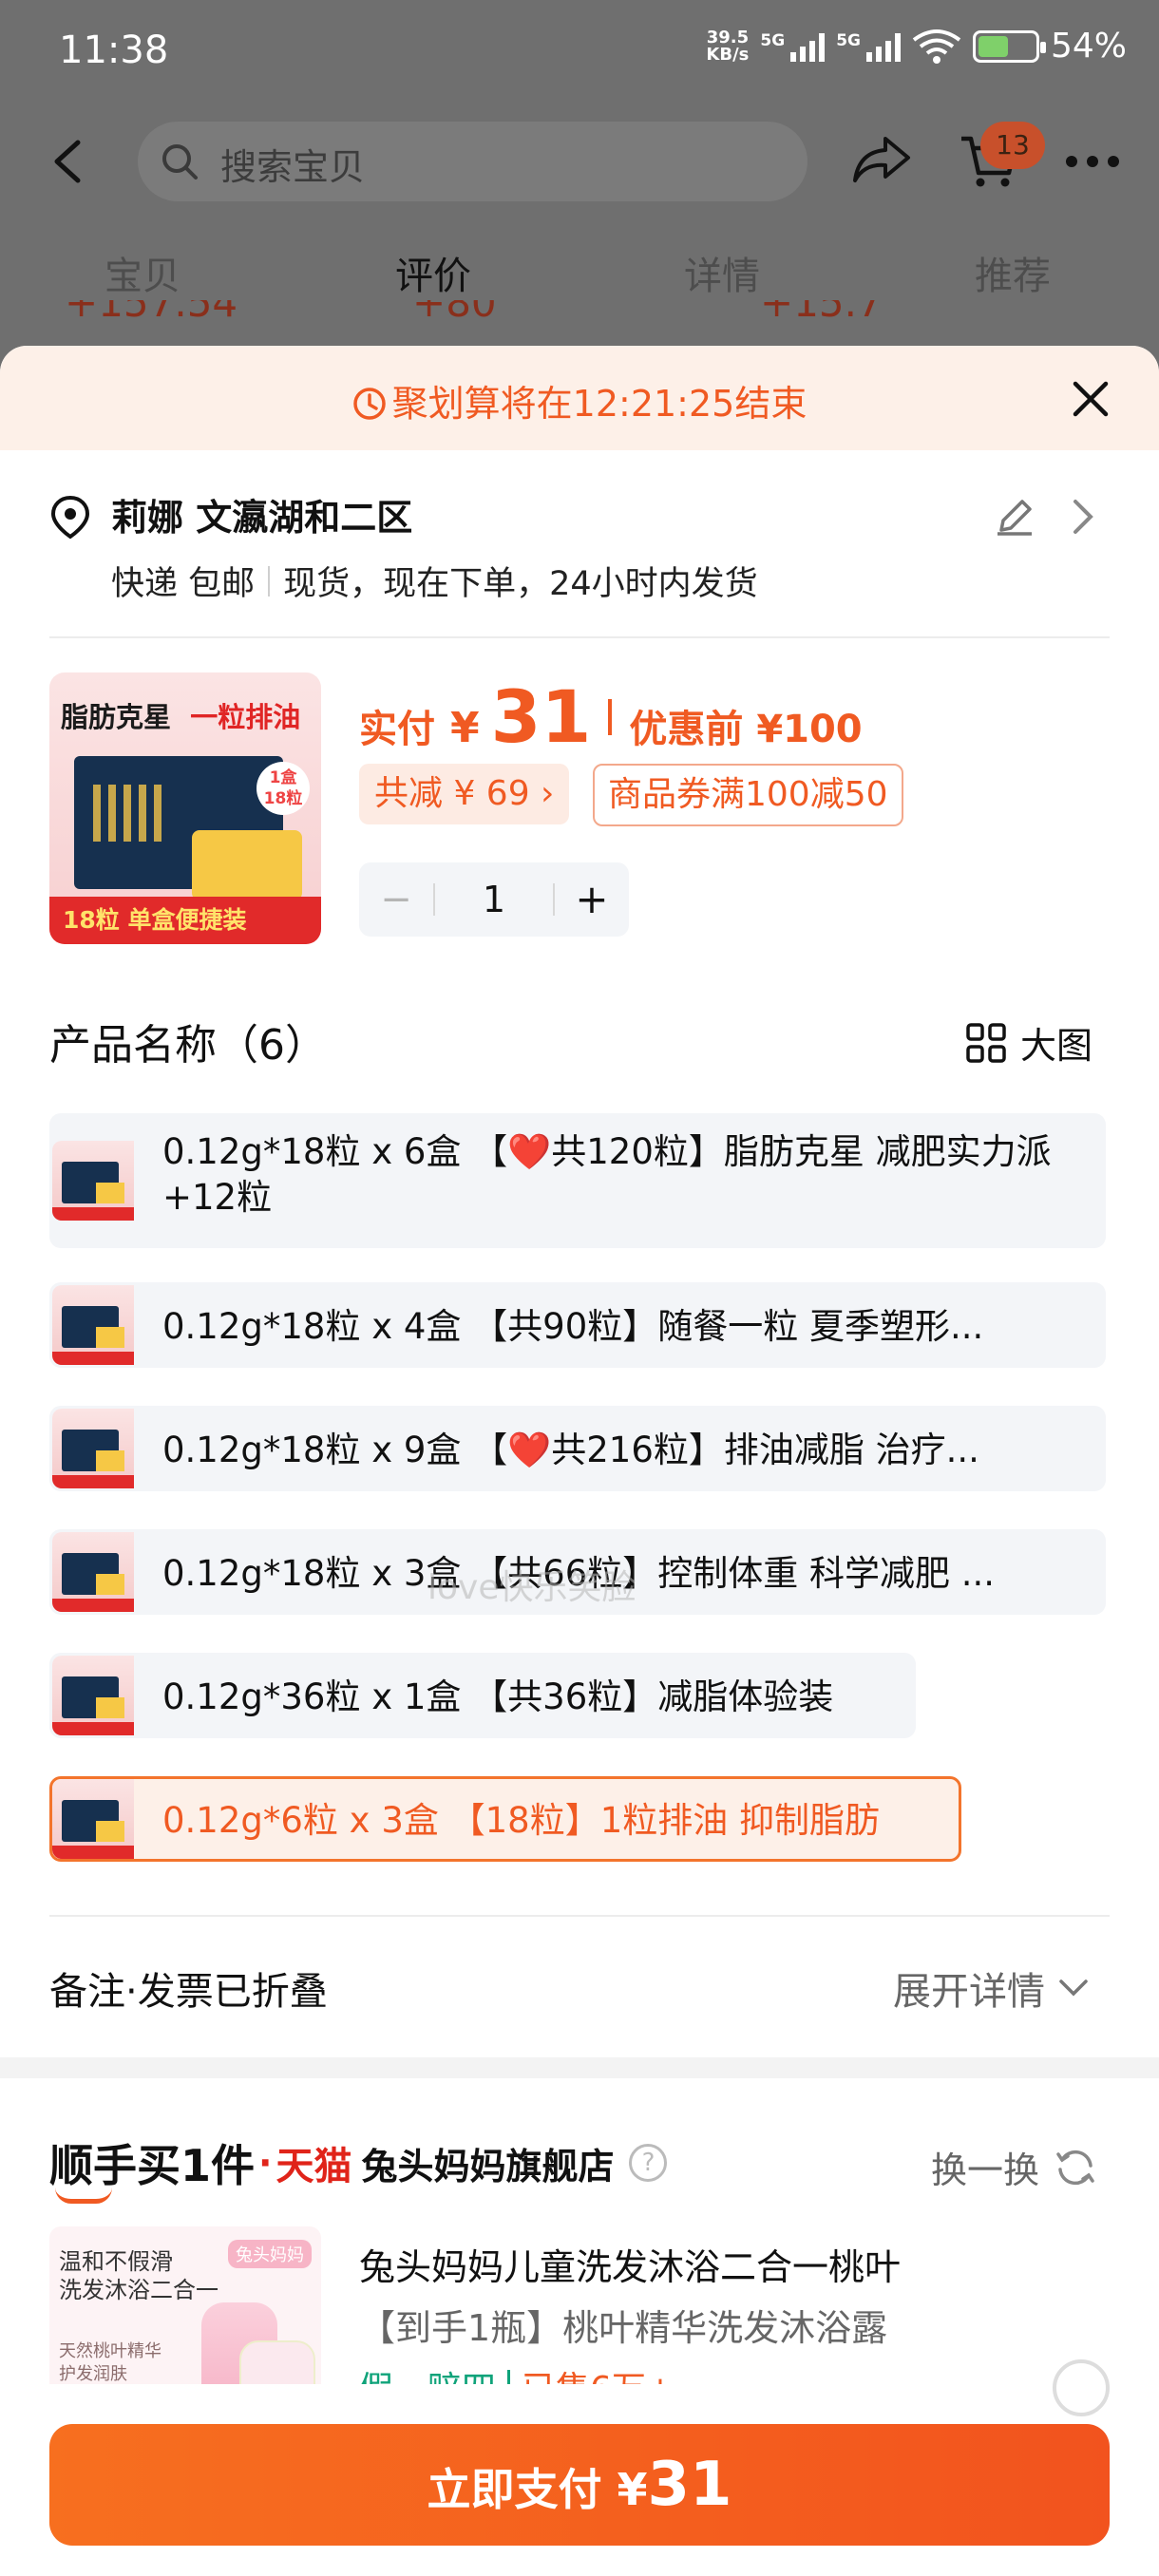 The height and width of the screenshot is (2576, 1159). What do you see at coordinates (433, 272) in the screenshot?
I see `tab-reviews: 评价` at bounding box center [433, 272].